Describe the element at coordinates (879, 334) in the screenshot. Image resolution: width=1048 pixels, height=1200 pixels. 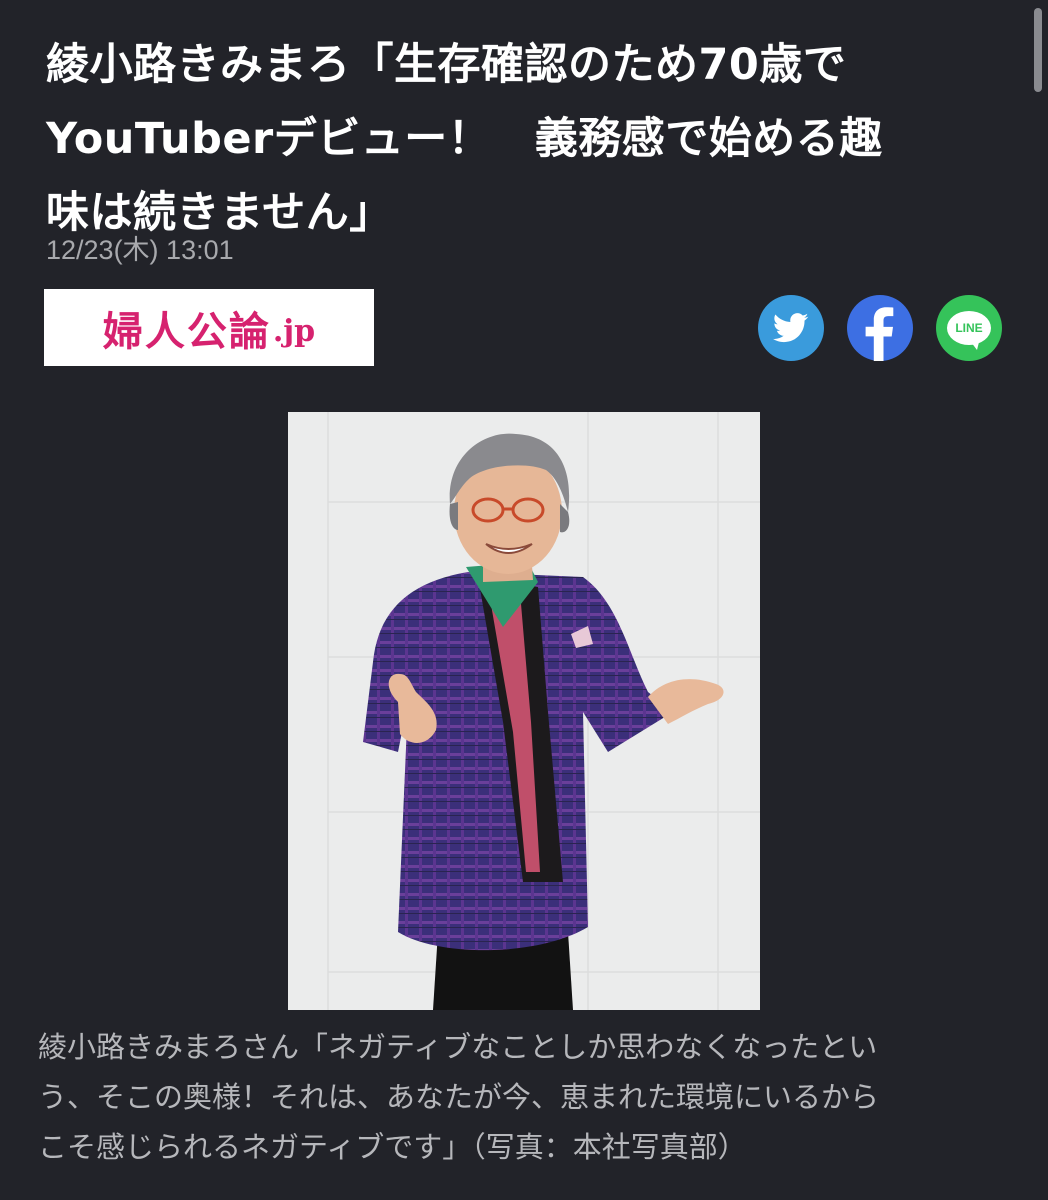
I see `facebook-f-icon` at that location.